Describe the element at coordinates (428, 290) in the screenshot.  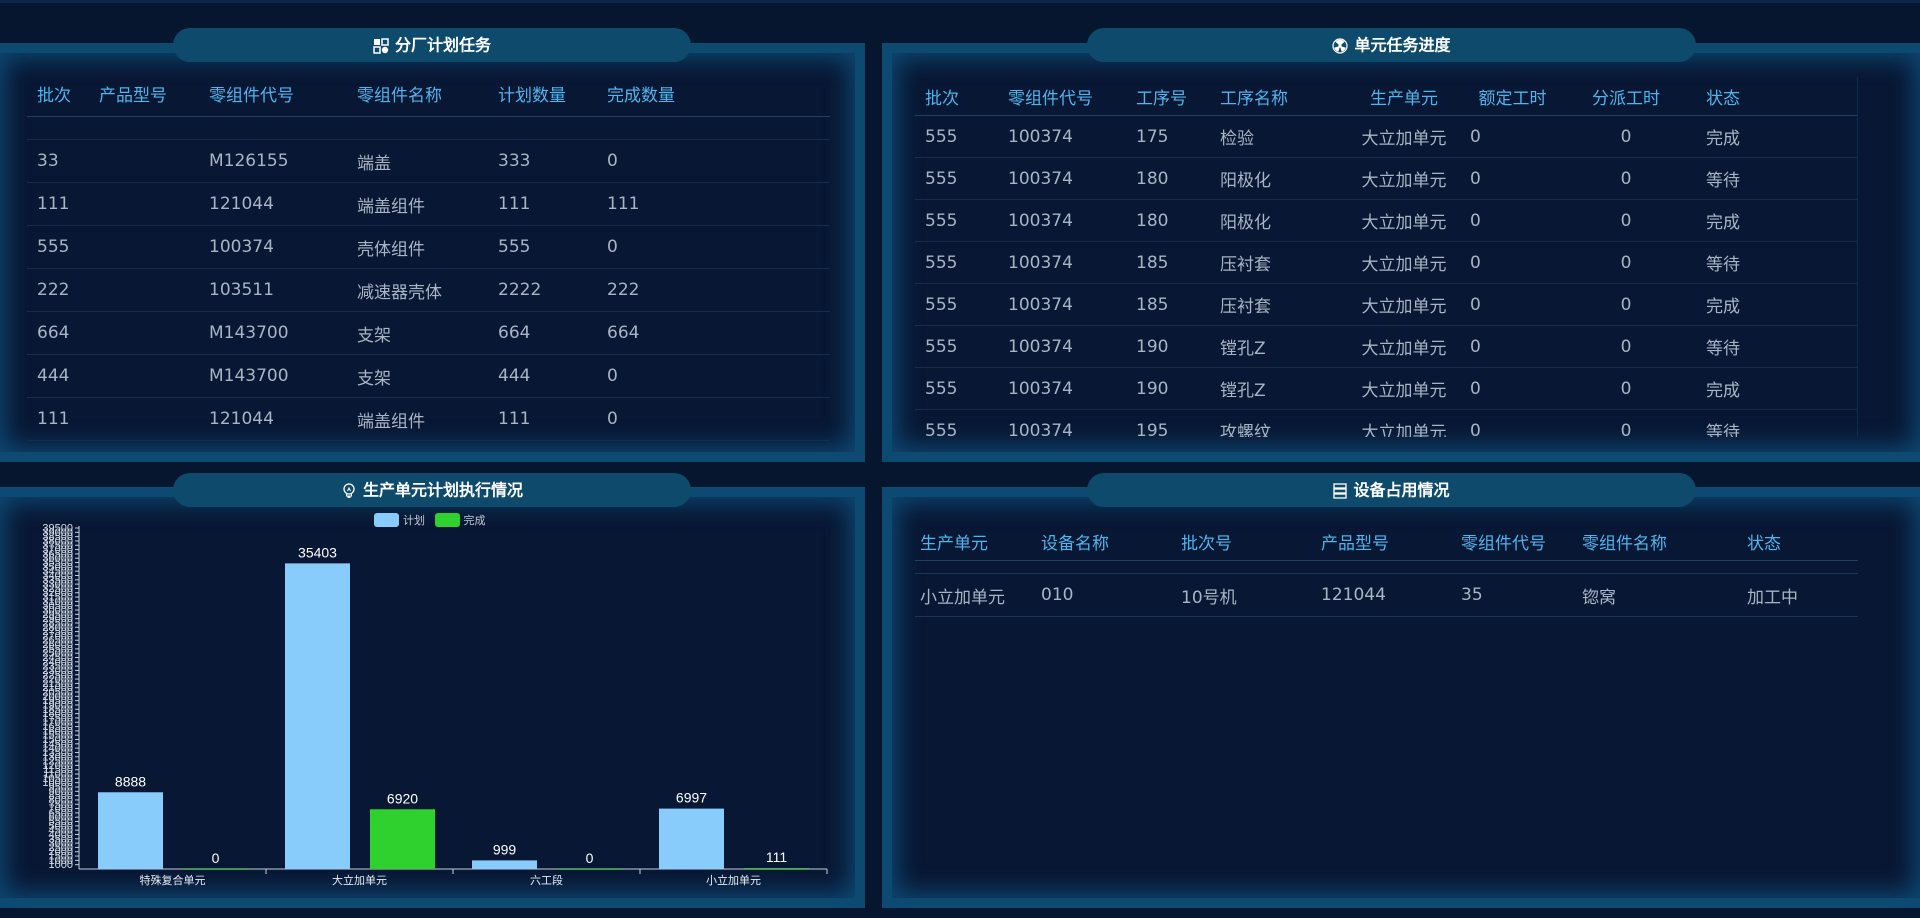
I see `table-row: 222 103511 减速器壳体 2222 222` at that location.